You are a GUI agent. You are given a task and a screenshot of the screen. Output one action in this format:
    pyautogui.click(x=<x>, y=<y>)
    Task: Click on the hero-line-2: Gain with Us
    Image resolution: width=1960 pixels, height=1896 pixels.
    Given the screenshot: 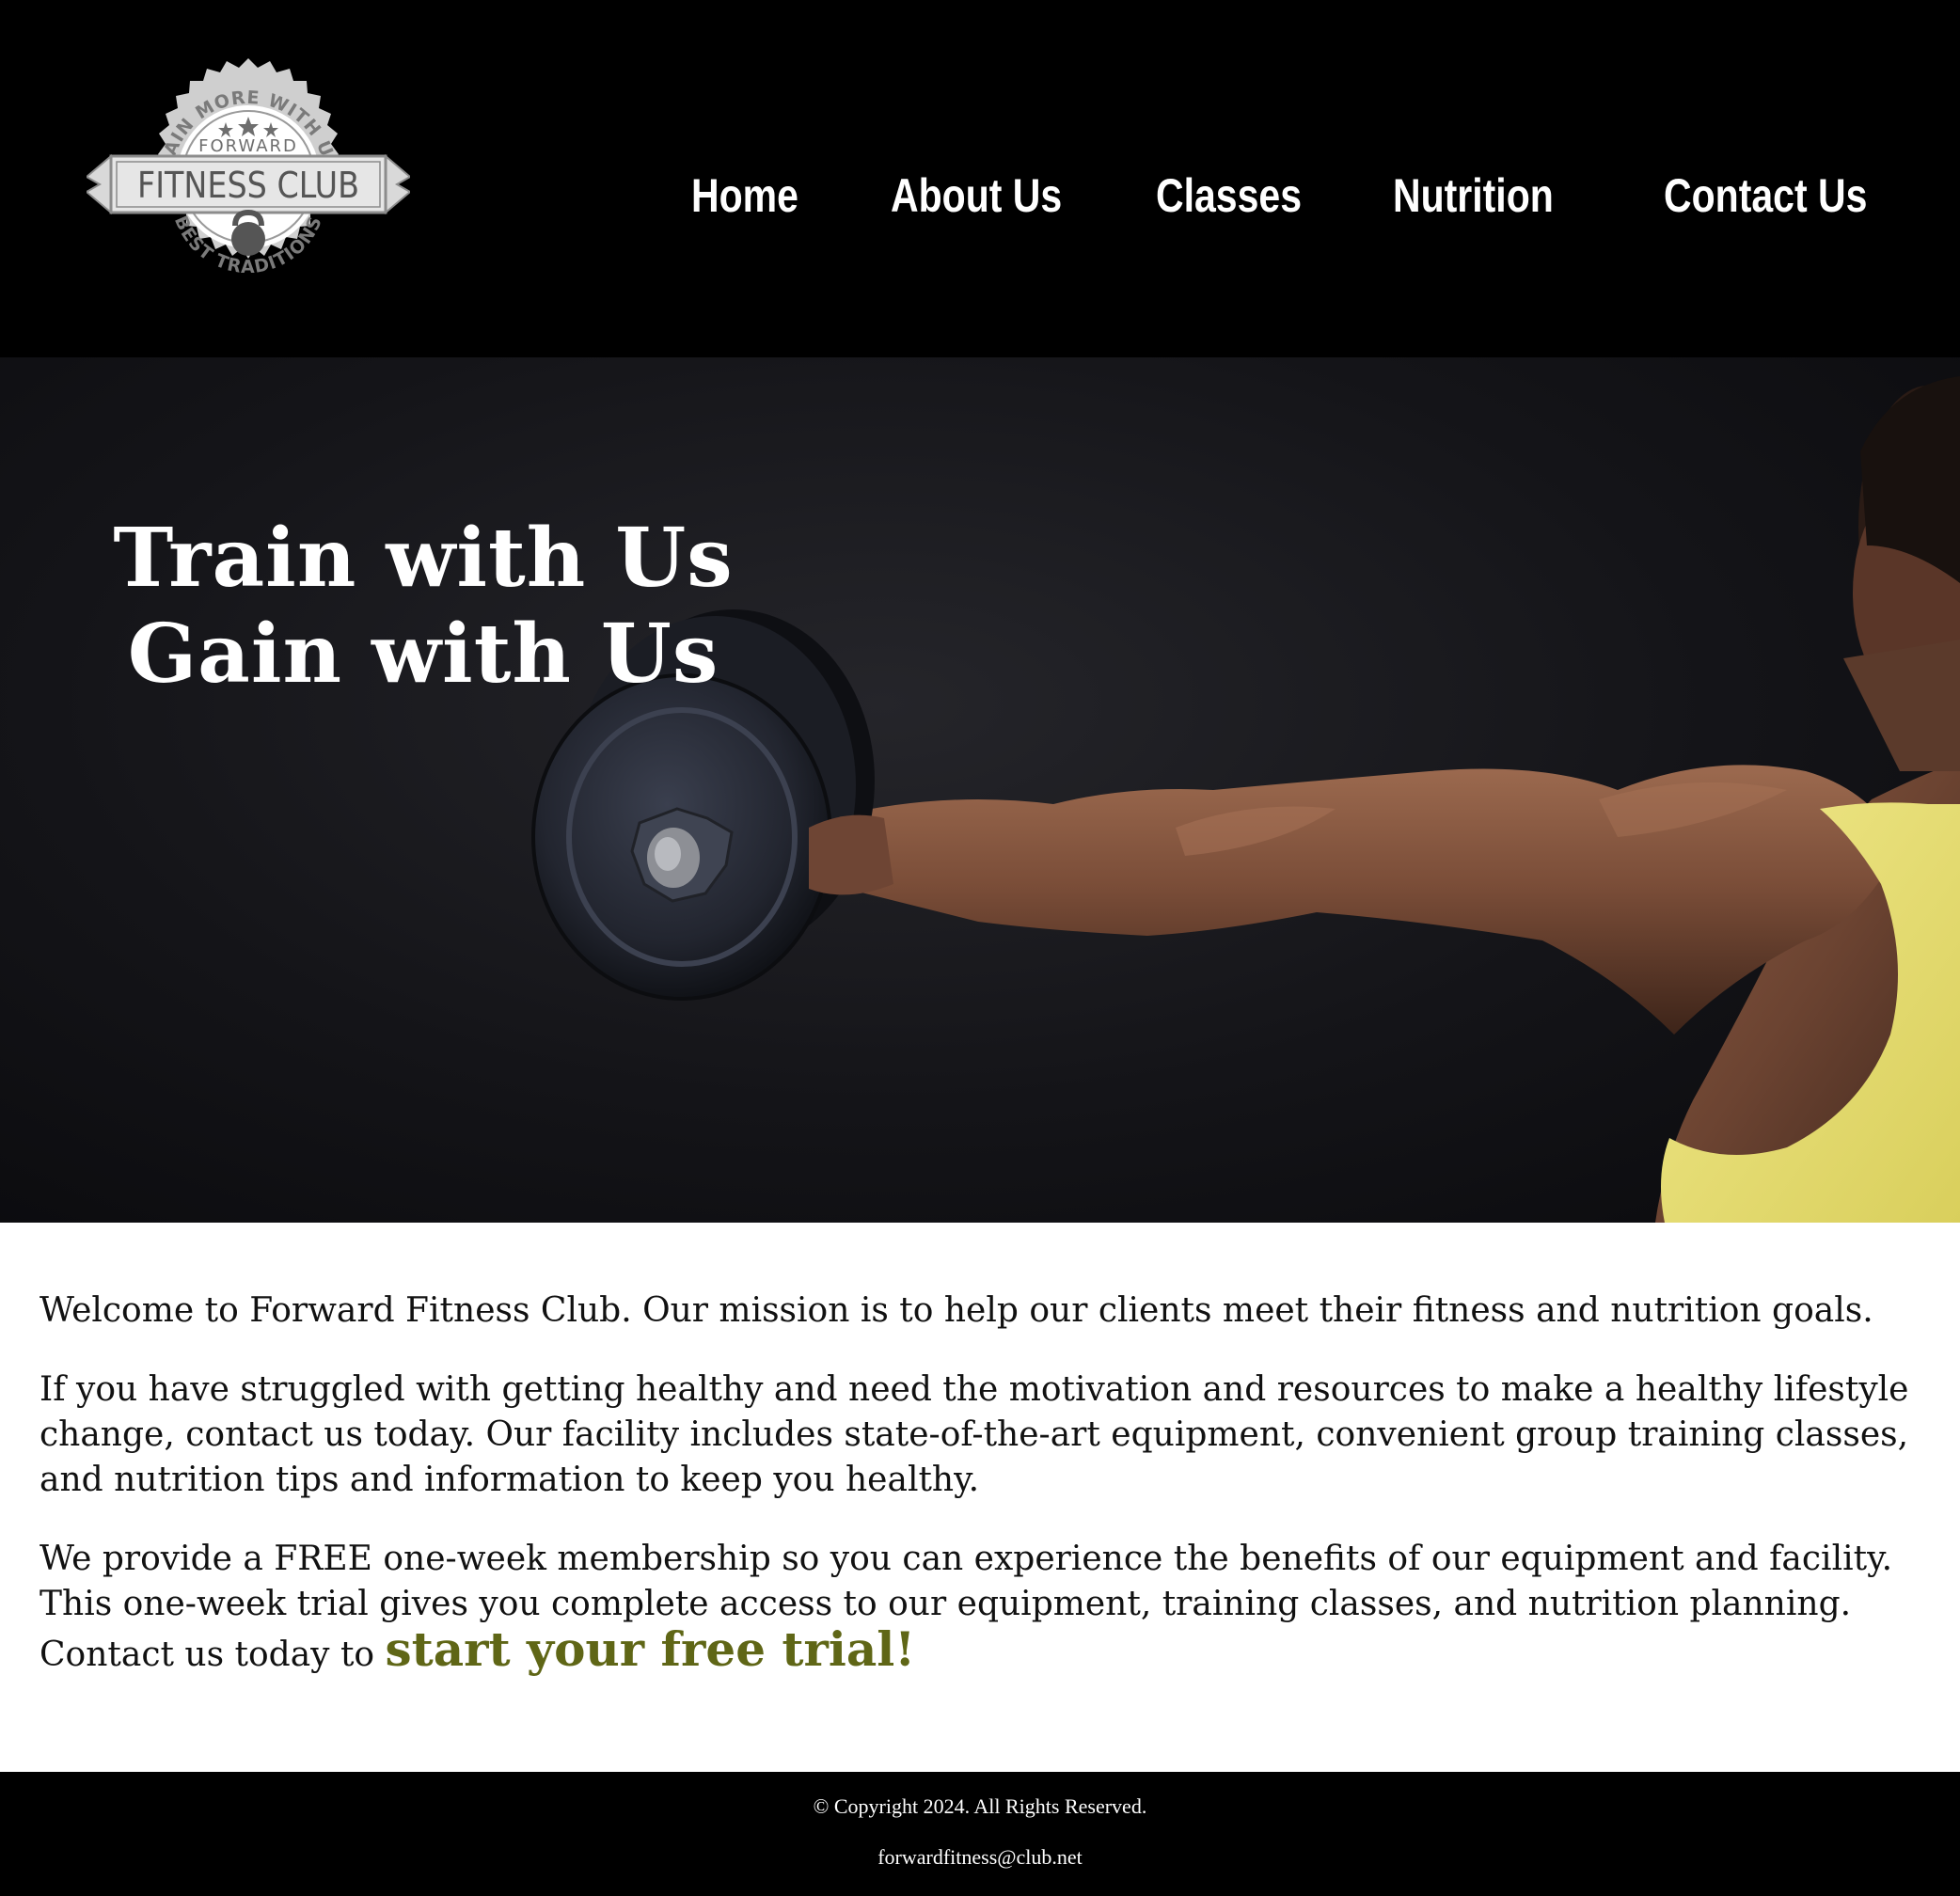 What is the action you would take?
    pyautogui.click(x=423, y=654)
    